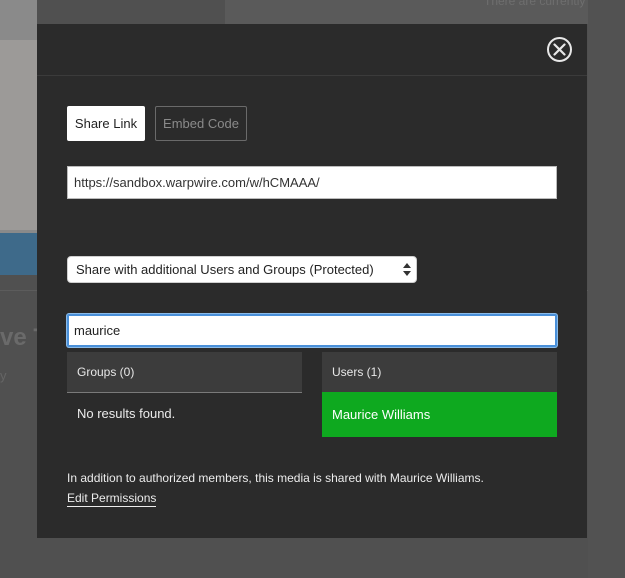 Image resolution: width=625 pixels, height=578 pixels. I want to click on user-search-input: maurice, so click(312, 330).